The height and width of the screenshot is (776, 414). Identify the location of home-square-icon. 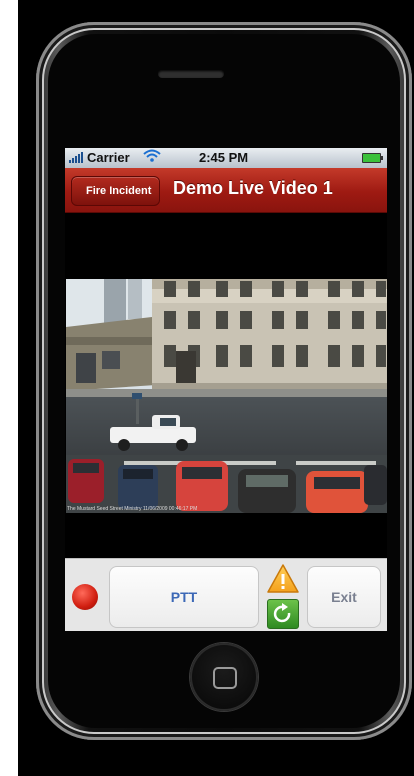
(225, 678).